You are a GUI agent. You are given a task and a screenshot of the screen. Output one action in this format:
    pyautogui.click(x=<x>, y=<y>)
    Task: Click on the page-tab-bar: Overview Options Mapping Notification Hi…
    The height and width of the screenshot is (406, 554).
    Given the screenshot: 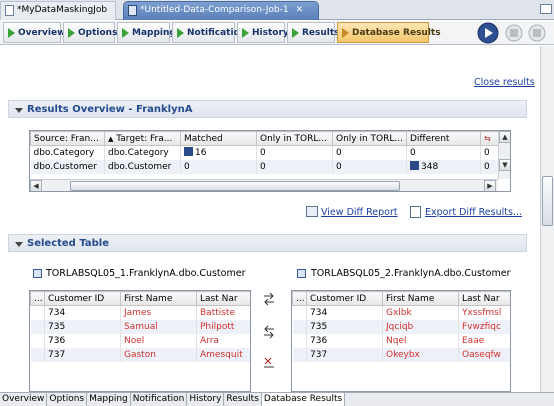 What is the action you would take?
    pyautogui.click(x=277, y=399)
    